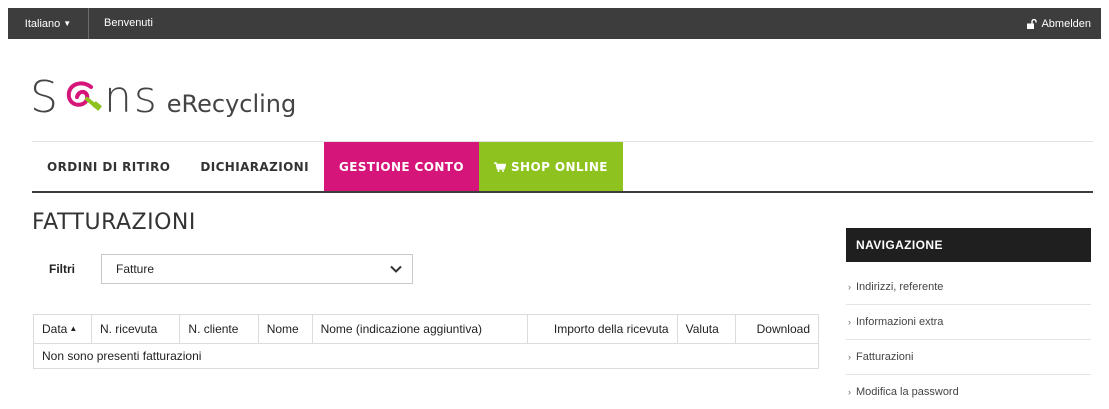  Describe the element at coordinates (968, 287) in the screenshot. I see `sidebar-item-indirizzi: › Indirizzi, referente` at that location.